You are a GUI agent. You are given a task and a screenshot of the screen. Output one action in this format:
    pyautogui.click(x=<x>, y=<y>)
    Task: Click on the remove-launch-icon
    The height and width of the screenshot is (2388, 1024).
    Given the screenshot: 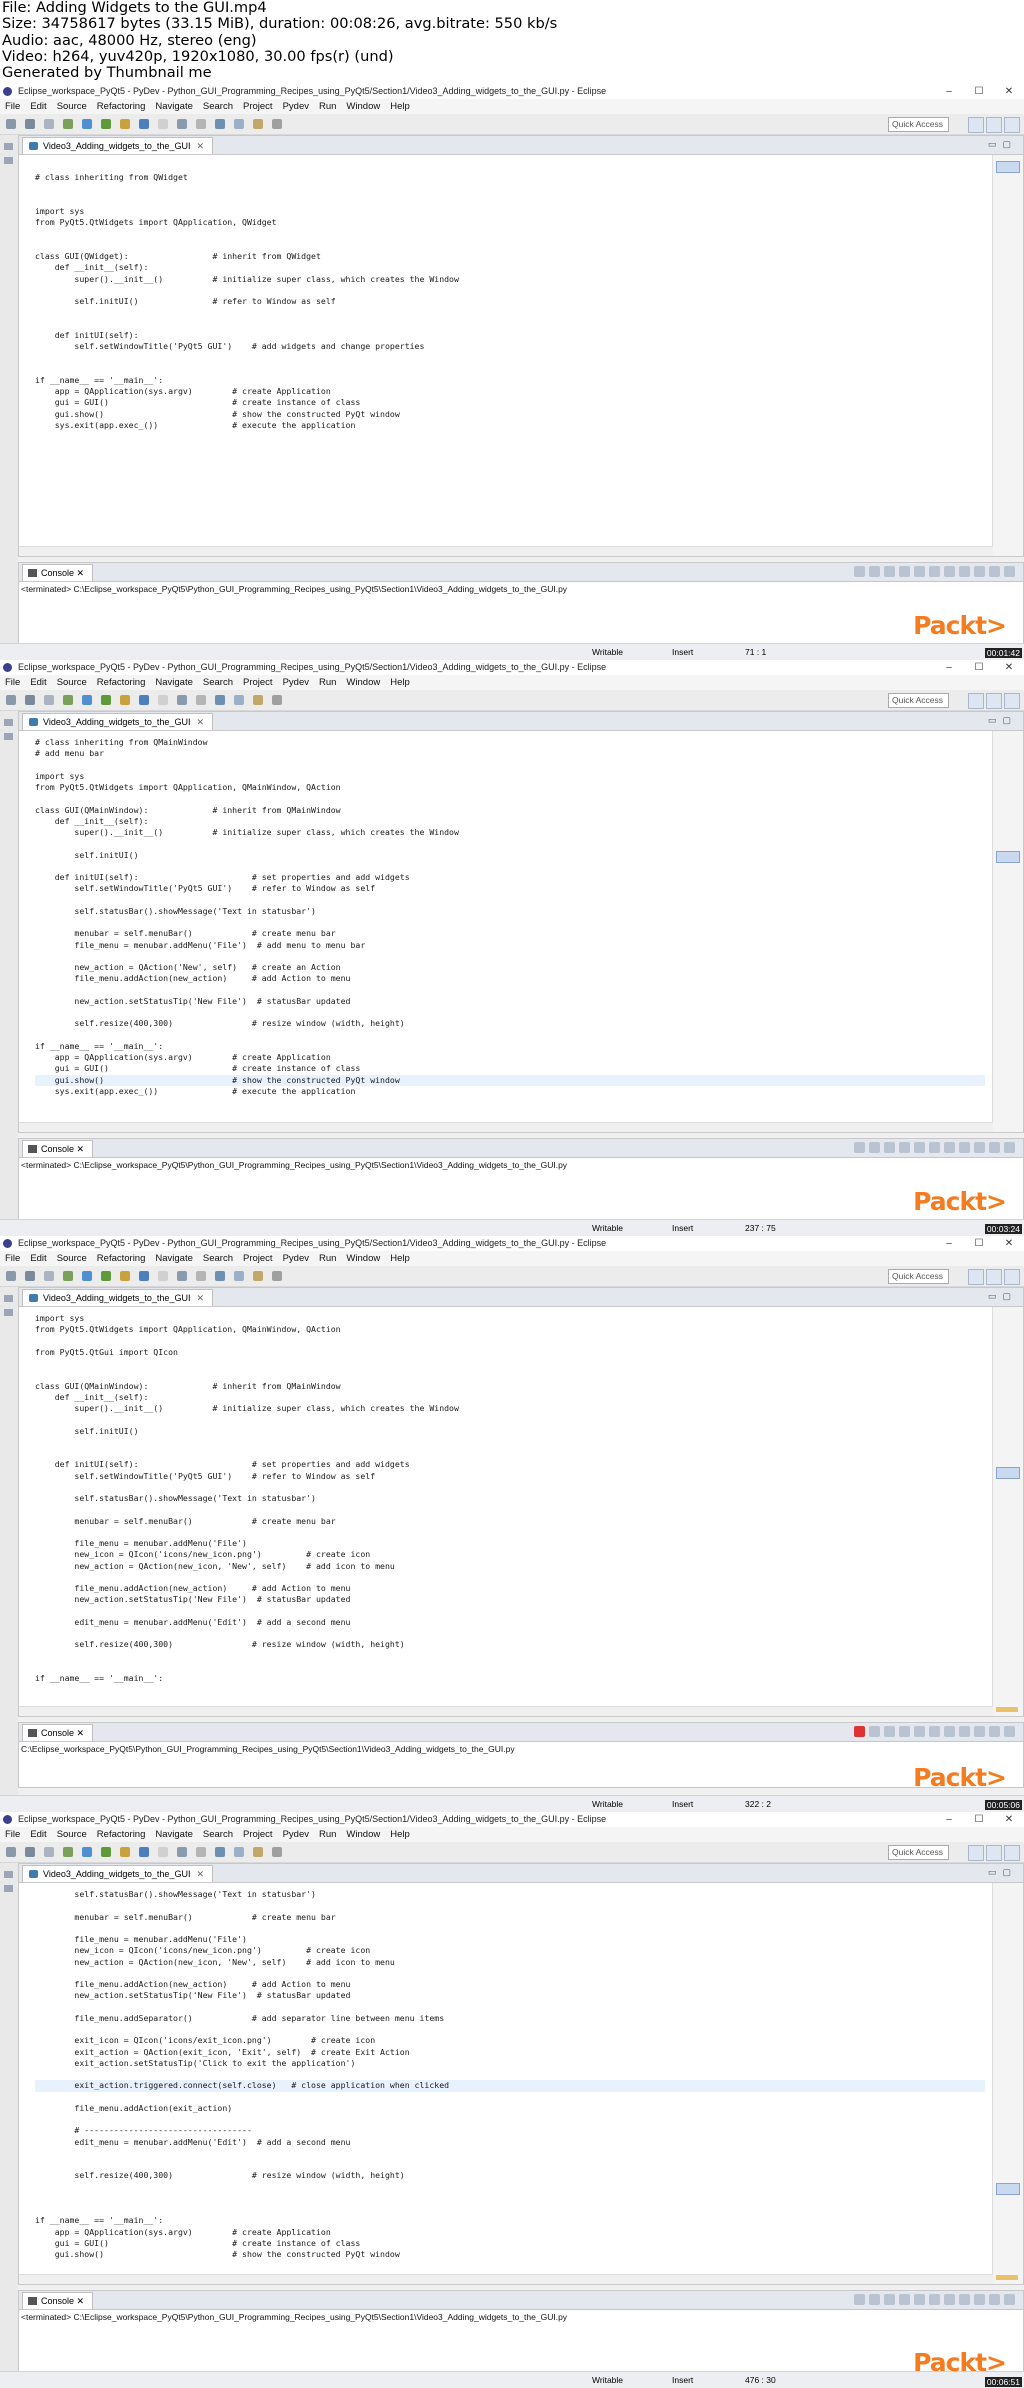 What is the action you would take?
    pyautogui.click(x=874, y=571)
    